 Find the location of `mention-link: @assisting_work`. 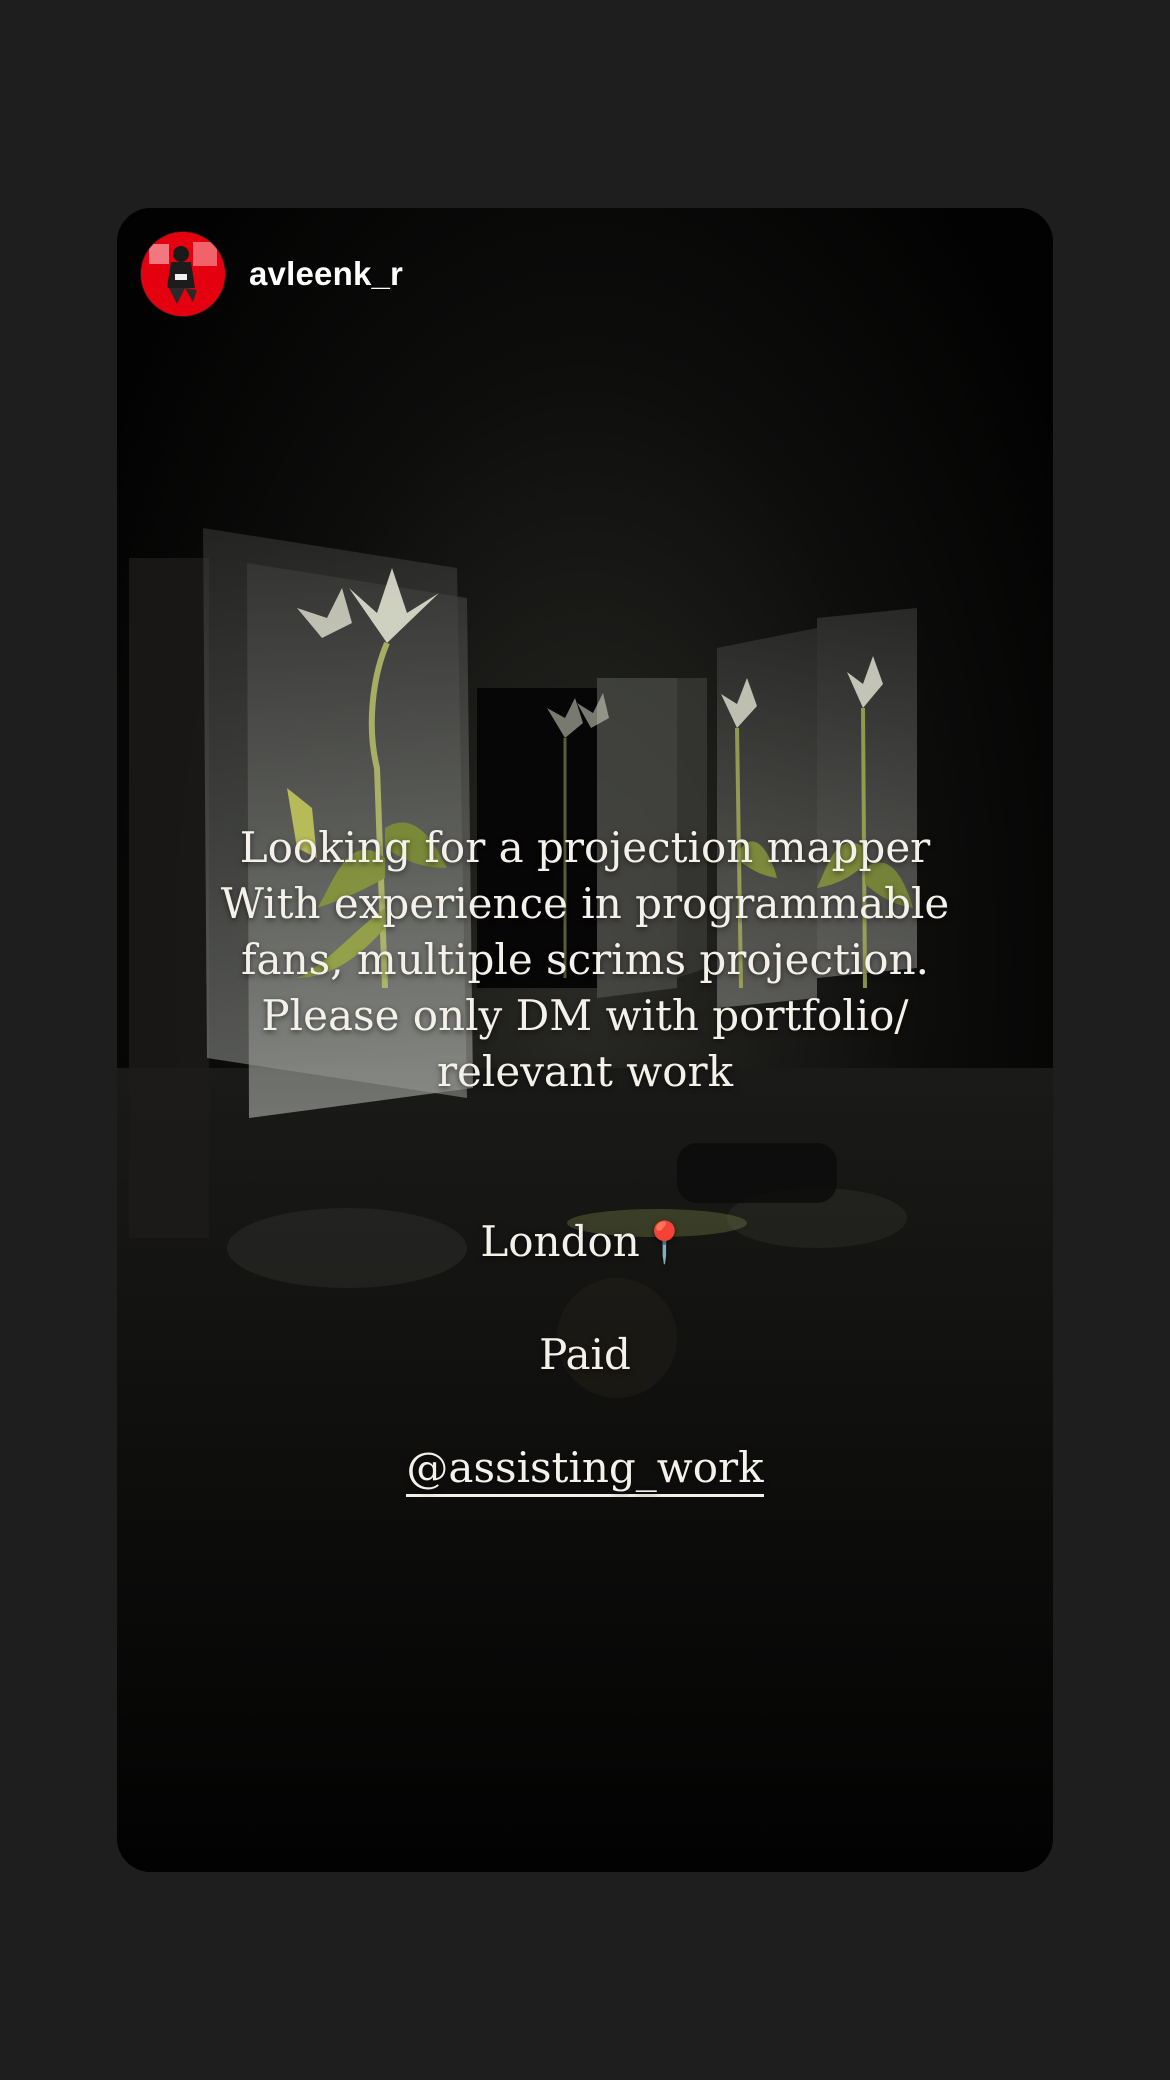

mention-link: @assisting_work is located at coordinates (585, 1469).